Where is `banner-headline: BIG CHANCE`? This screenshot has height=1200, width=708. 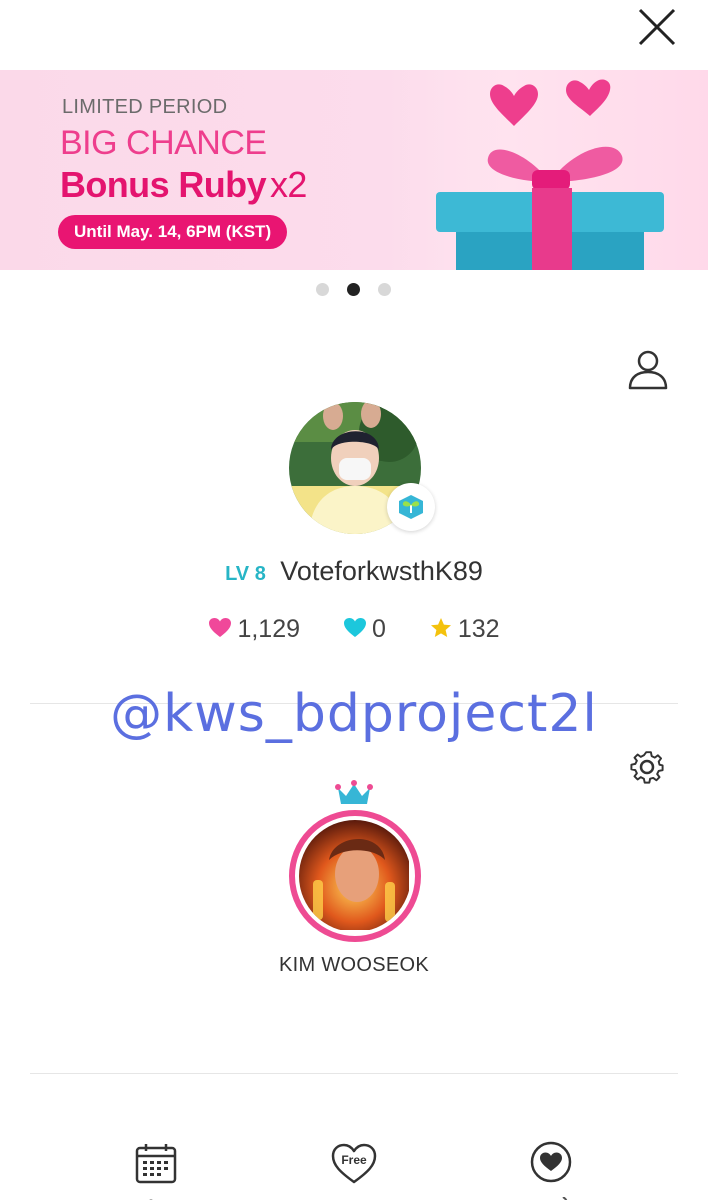 banner-headline: BIG CHANCE is located at coordinates (163, 143).